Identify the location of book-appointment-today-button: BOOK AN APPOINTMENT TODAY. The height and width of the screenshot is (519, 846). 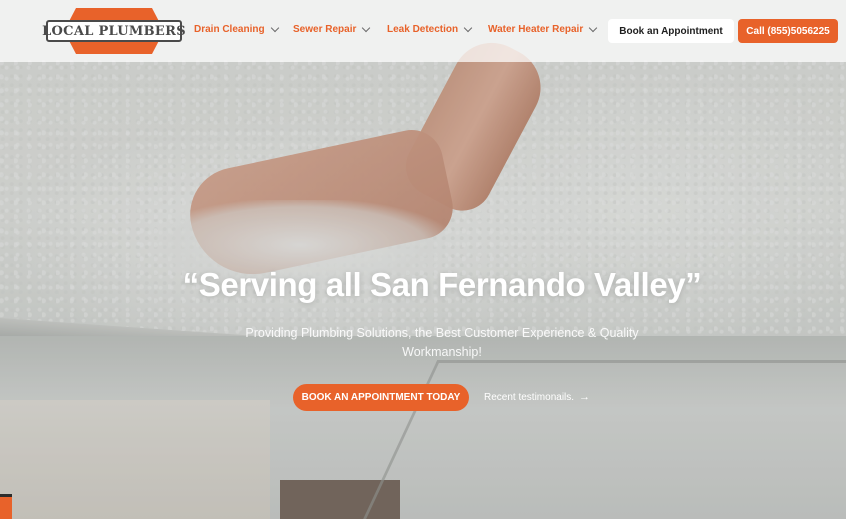
(381, 397).